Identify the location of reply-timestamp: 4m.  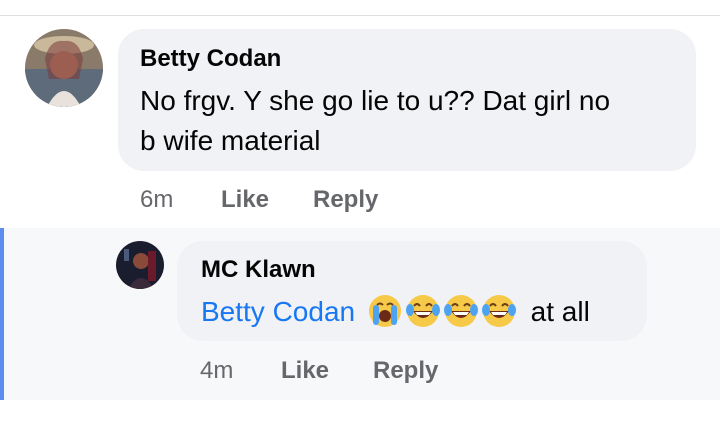
(216, 371).